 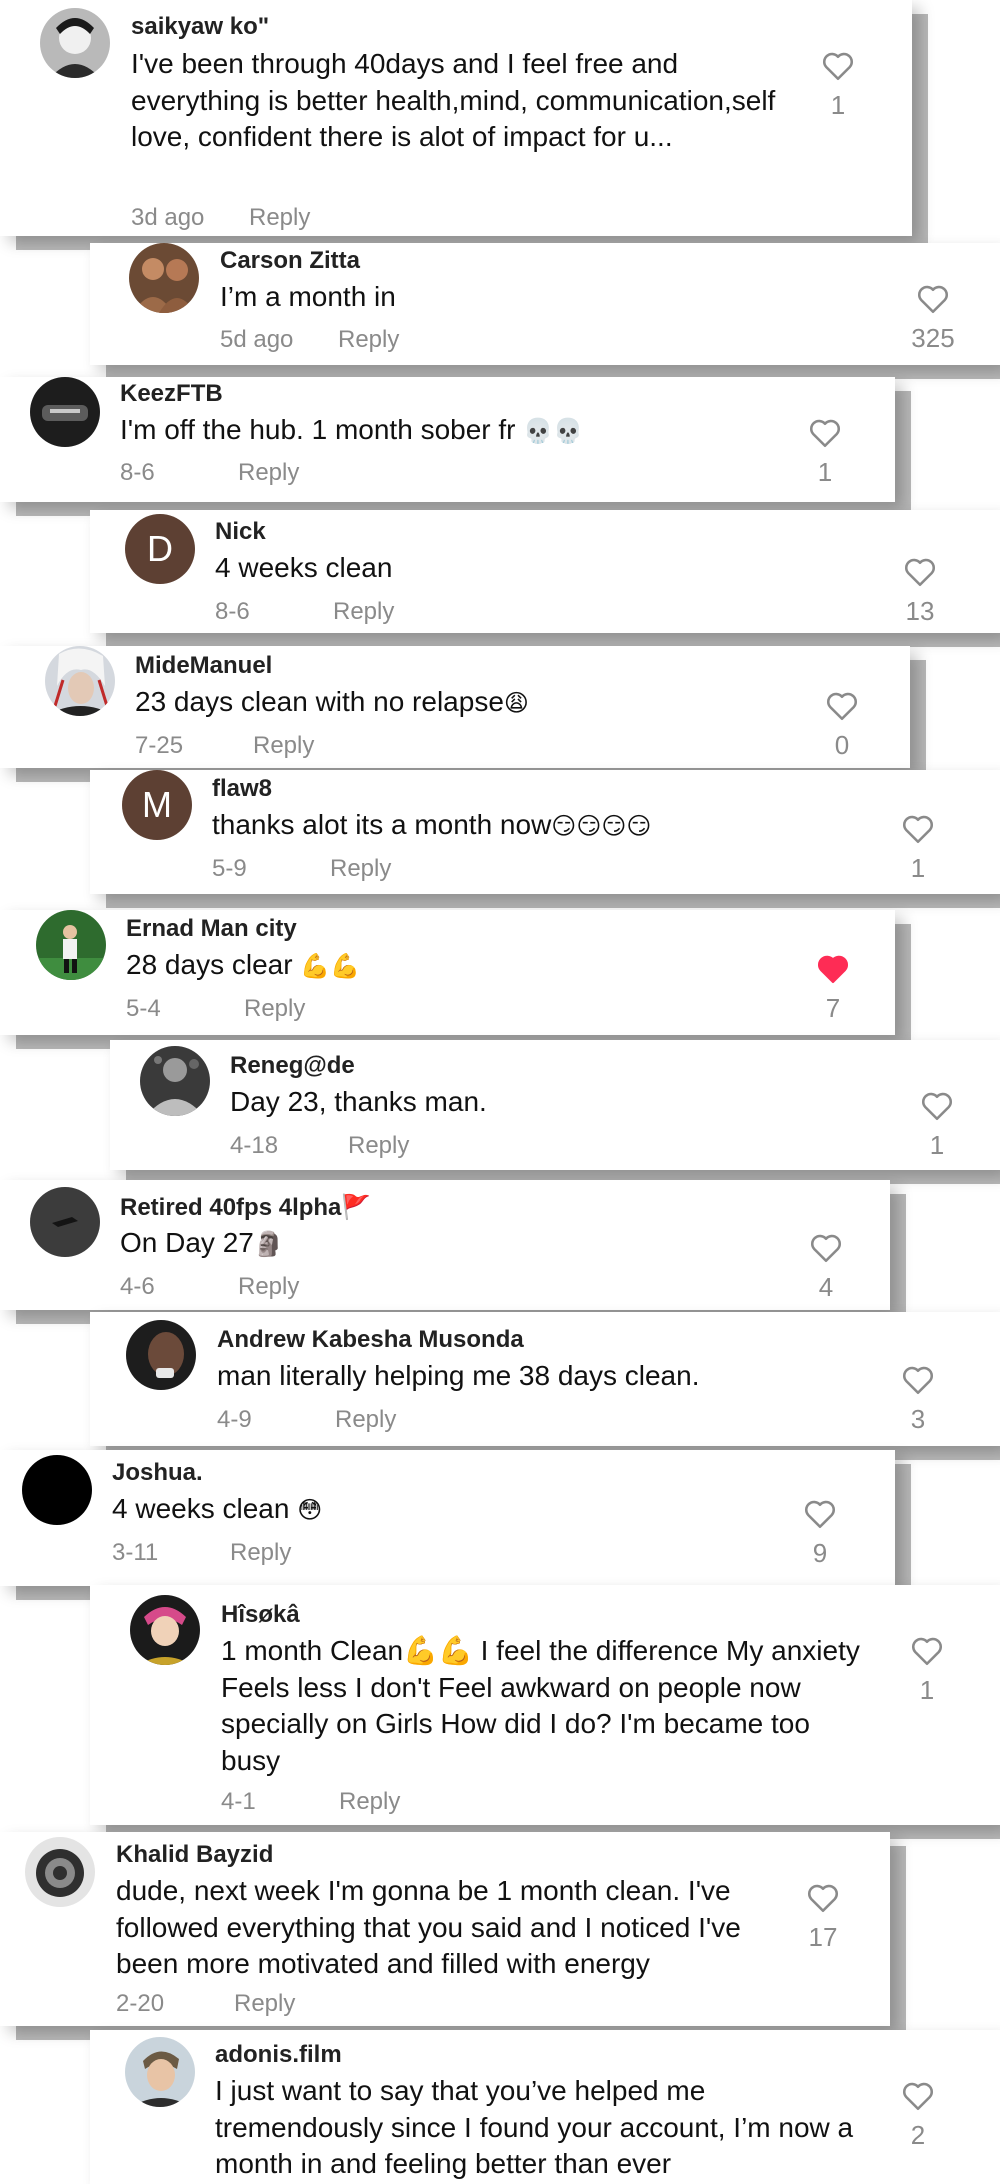 What do you see at coordinates (918, 2115) in the screenshot?
I see `like-button: 2` at bounding box center [918, 2115].